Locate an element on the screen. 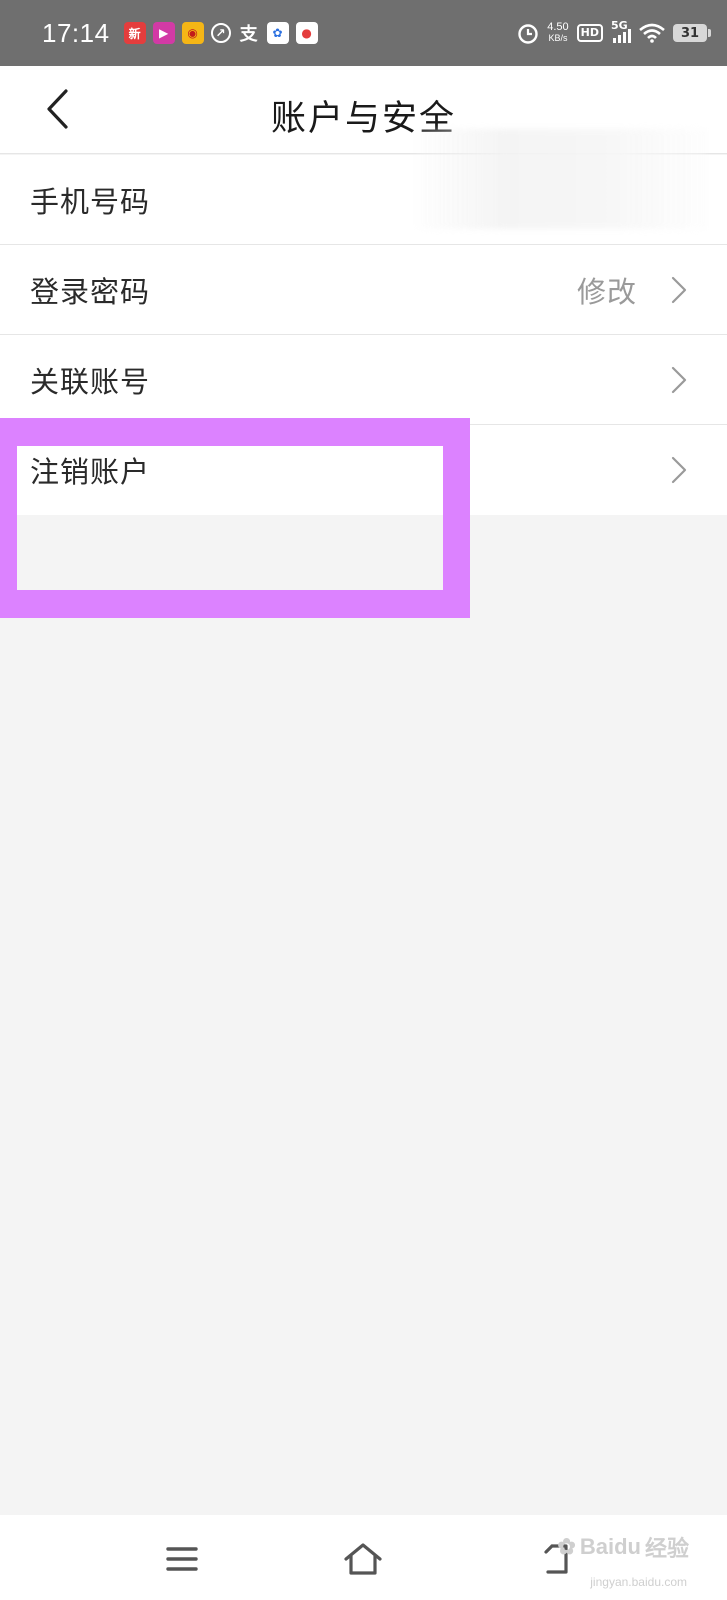  home-button is located at coordinates (363, 1559).